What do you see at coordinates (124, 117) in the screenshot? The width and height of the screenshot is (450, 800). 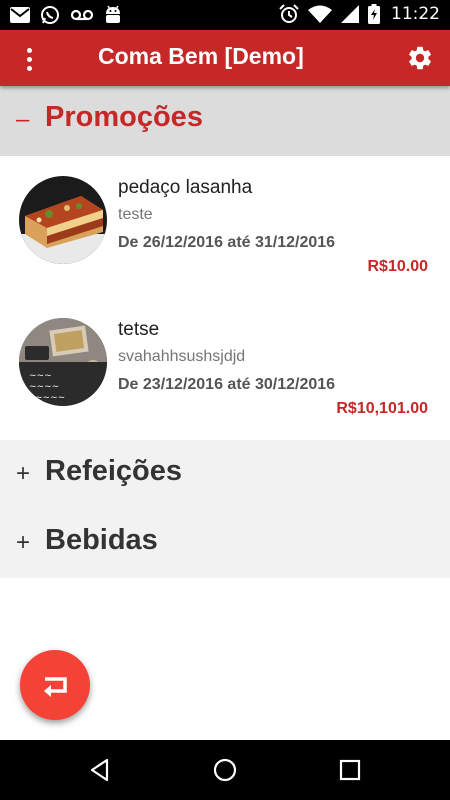 I see `section-title: Promoções` at bounding box center [124, 117].